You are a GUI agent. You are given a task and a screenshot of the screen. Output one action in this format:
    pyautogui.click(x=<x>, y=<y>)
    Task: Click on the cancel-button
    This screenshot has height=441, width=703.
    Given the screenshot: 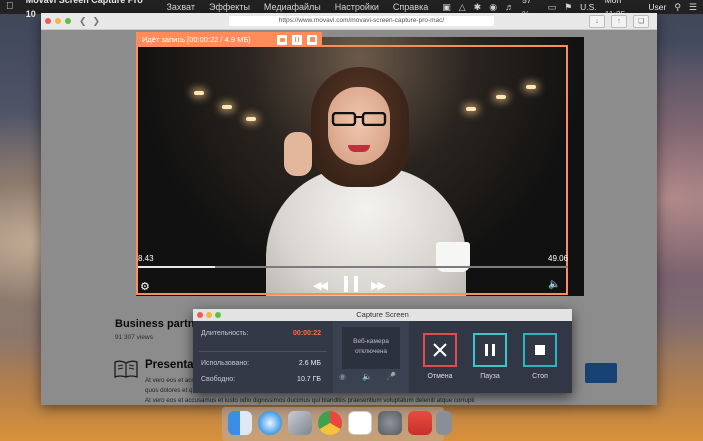 What is the action you would take?
    pyautogui.click(x=440, y=350)
    